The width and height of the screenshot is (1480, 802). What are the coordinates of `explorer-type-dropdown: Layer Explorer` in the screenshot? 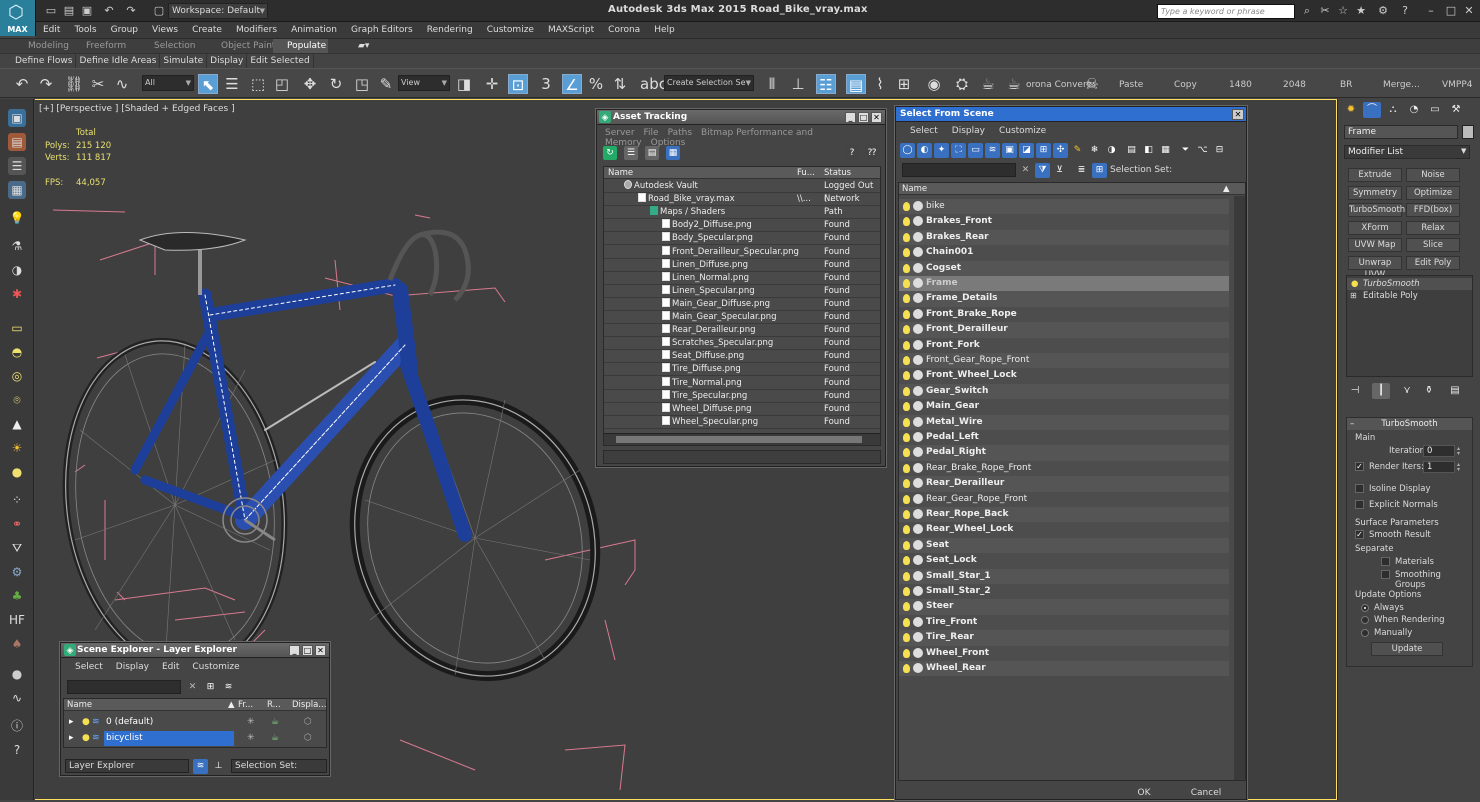 It's located at (127, 766).